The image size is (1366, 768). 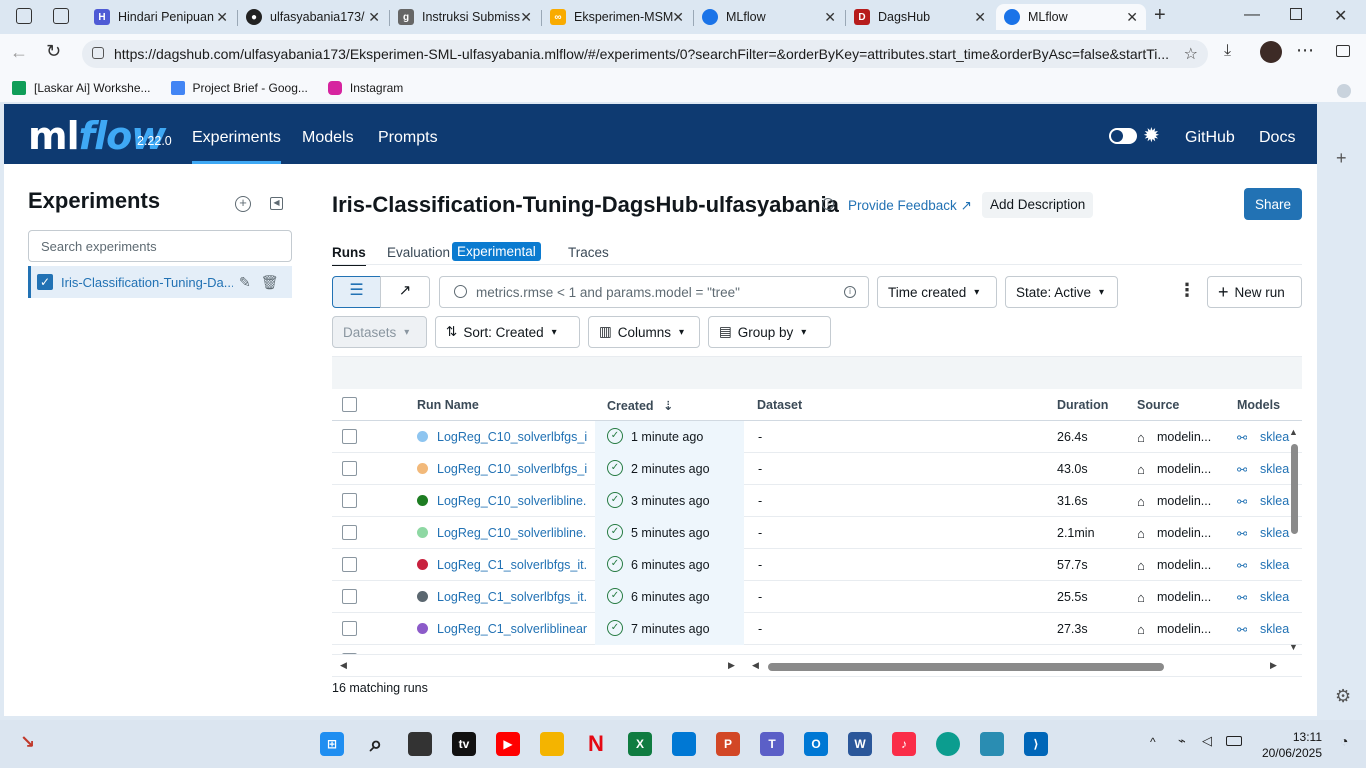 I want to click on edit-icon: ✎, so click(x=245, y=282).